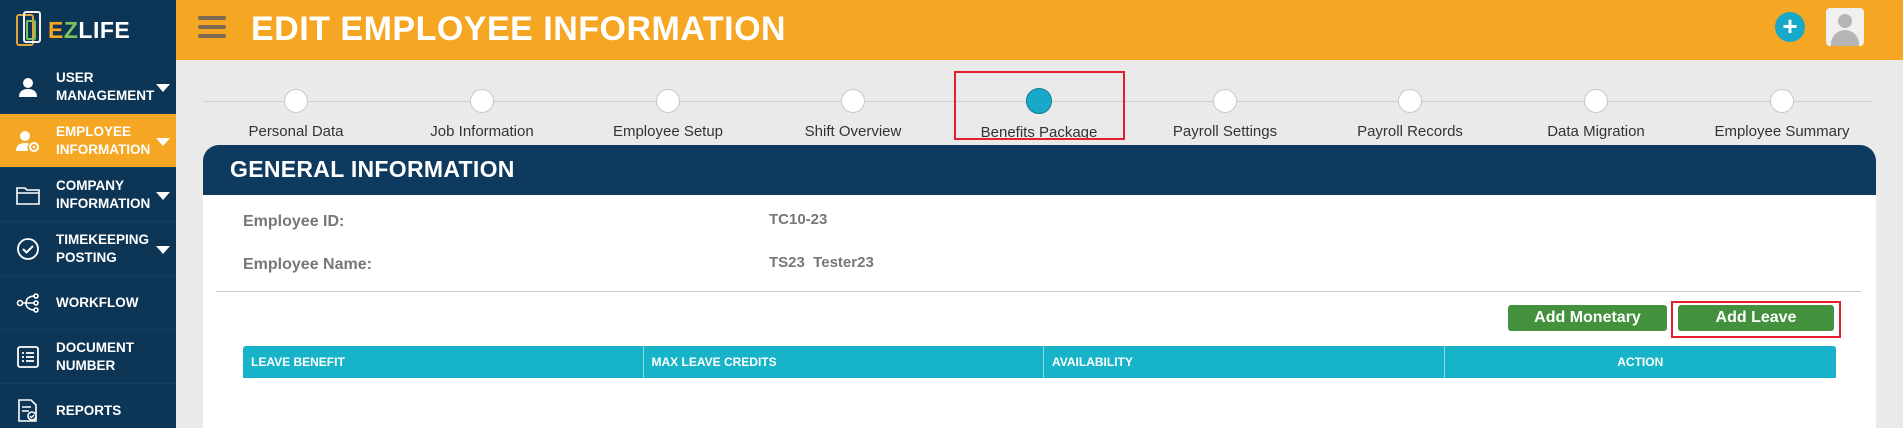  Describe the element at coordinates (1038, 291) in the screenshot. I see `section-divider` at that location.